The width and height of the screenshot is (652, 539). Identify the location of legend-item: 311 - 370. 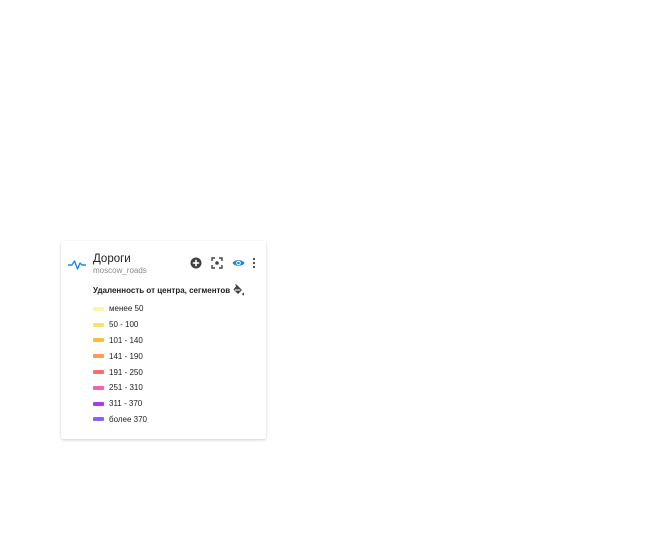
(120, 404).